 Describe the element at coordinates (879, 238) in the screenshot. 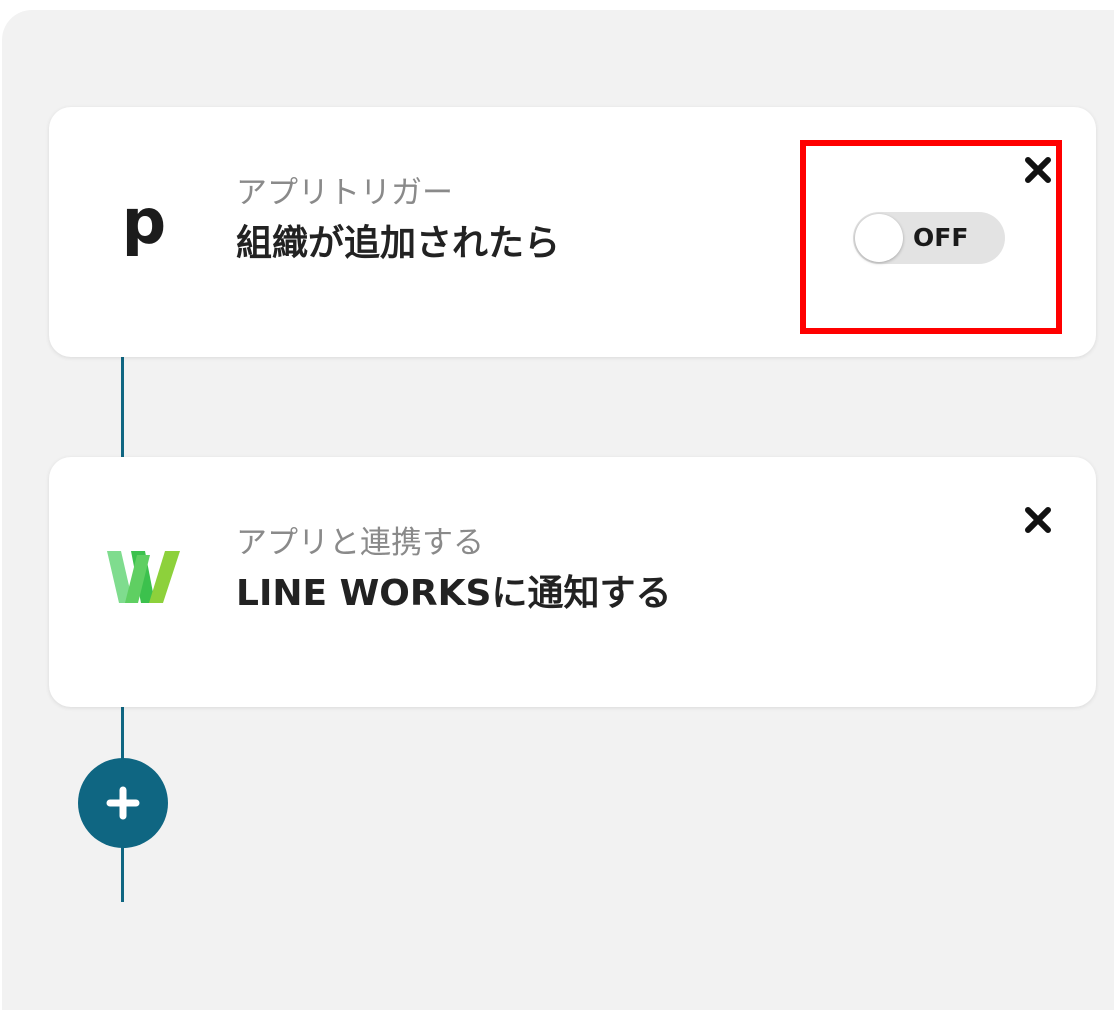

I see `toggle-knob` at that location.